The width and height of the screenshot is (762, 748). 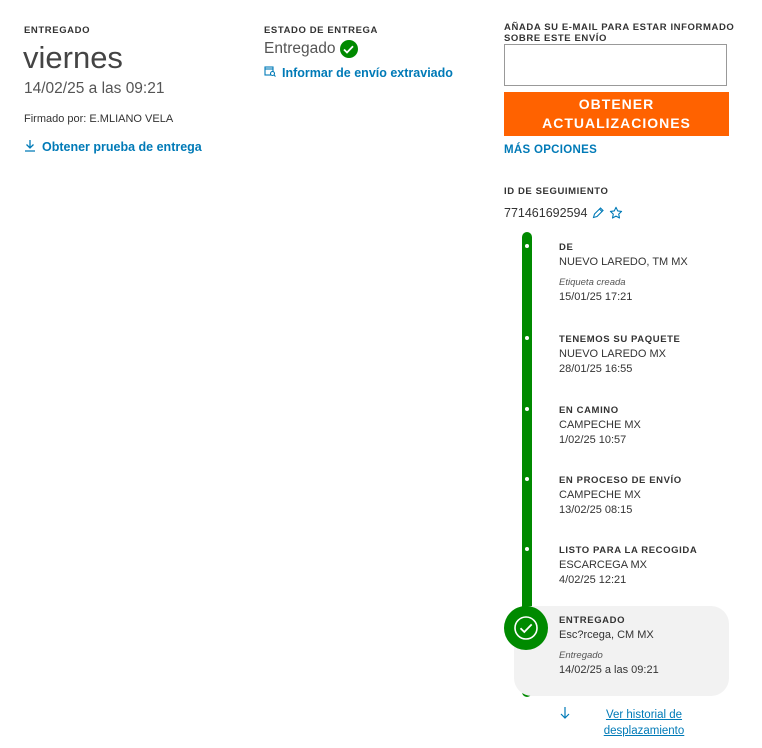 I want to click on event-title: LISTO PARA LA RECOGIDA, so click(x=628, y=550).